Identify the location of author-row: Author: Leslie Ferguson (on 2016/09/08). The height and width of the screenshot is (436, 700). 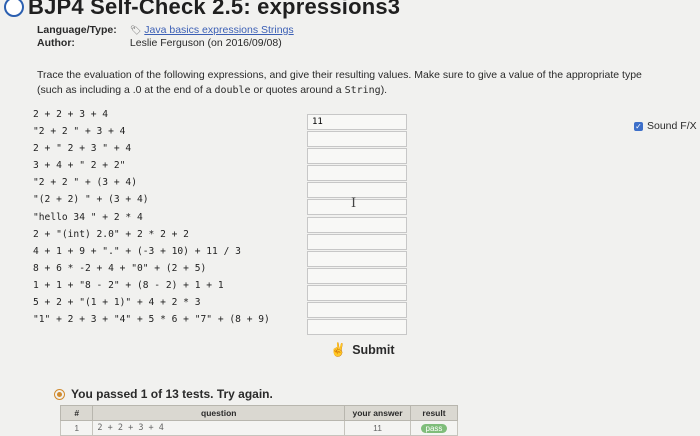
(159, 43).